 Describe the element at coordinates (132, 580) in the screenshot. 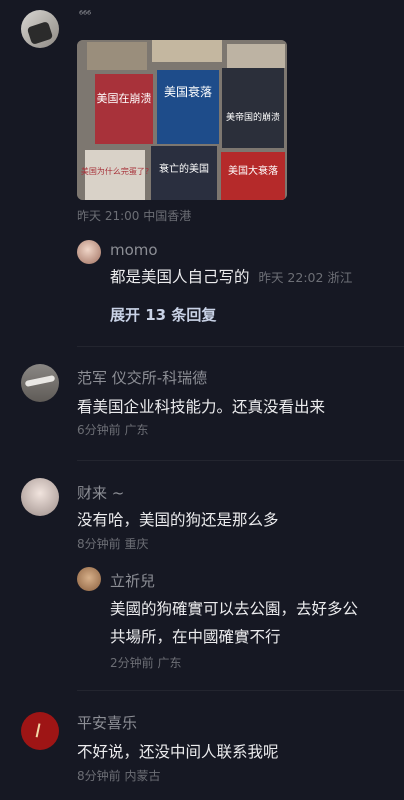

I see `commenter-name: 立祈兒` at that location.